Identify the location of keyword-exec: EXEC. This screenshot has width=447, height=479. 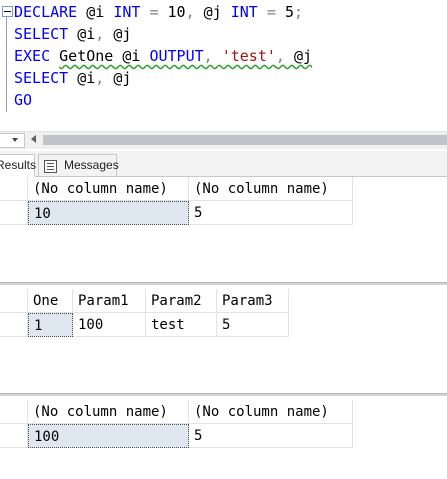
(32, 56).